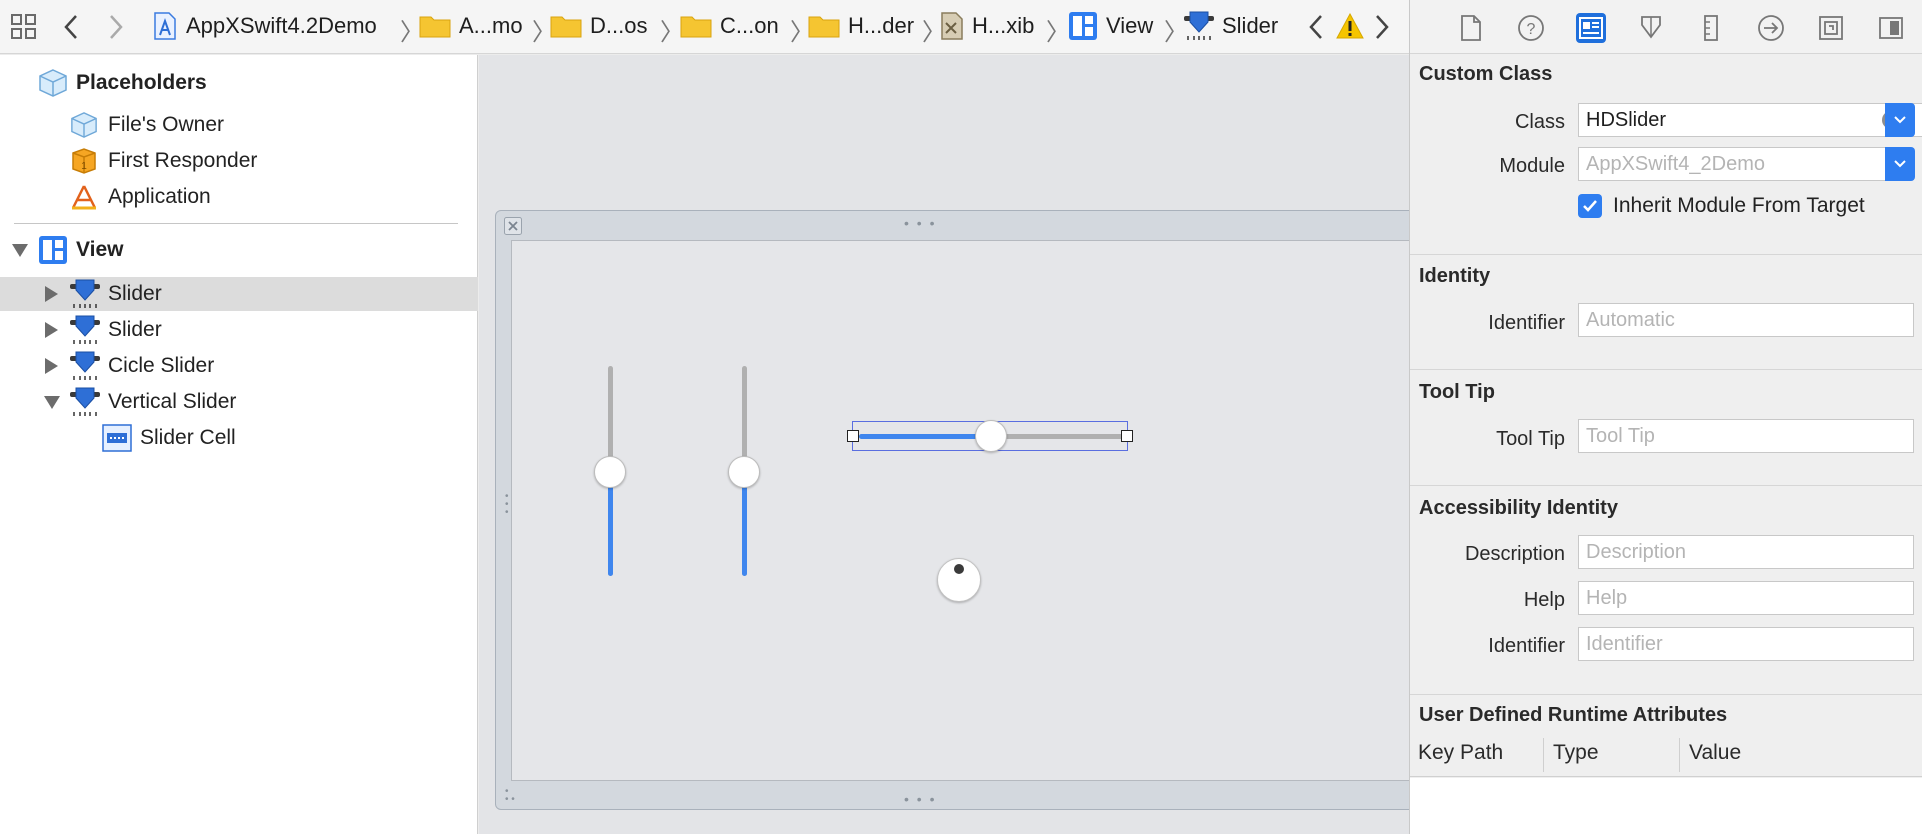 Image resolution: width=1922 pixels, height=834 pixels. I want to click on close-icon, so click(513, 226).